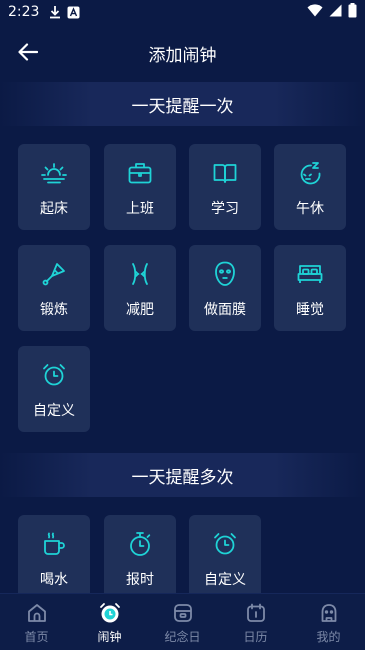 The width and height of the screenshot is (365, 650). What do you see at coordinates (225, 274) in the screenshot?
I see `face-mask-icon` at bounding box center [225, 274].